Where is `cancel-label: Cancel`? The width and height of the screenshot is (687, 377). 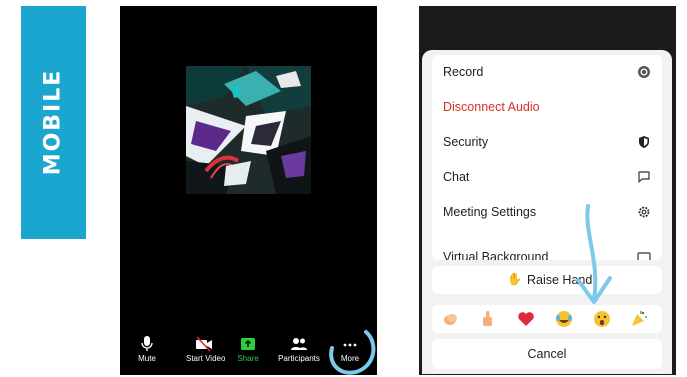 cancel-label: Cancel is located at coordinates (547, 354).